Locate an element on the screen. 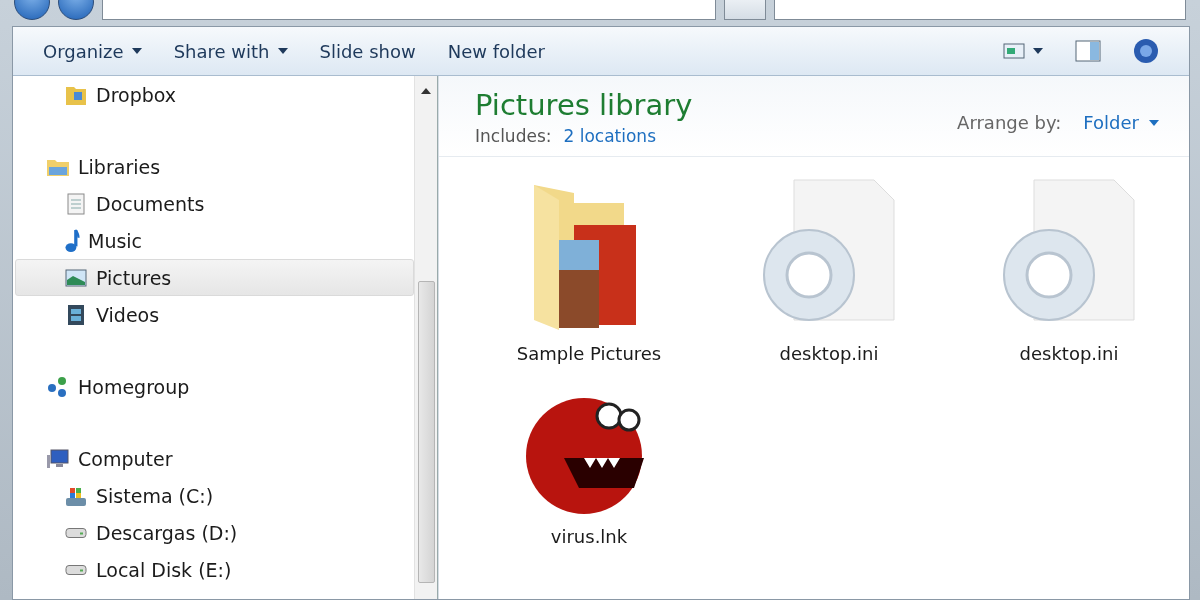  file-name: Sample Pictures is located at coordinates (589, 353).